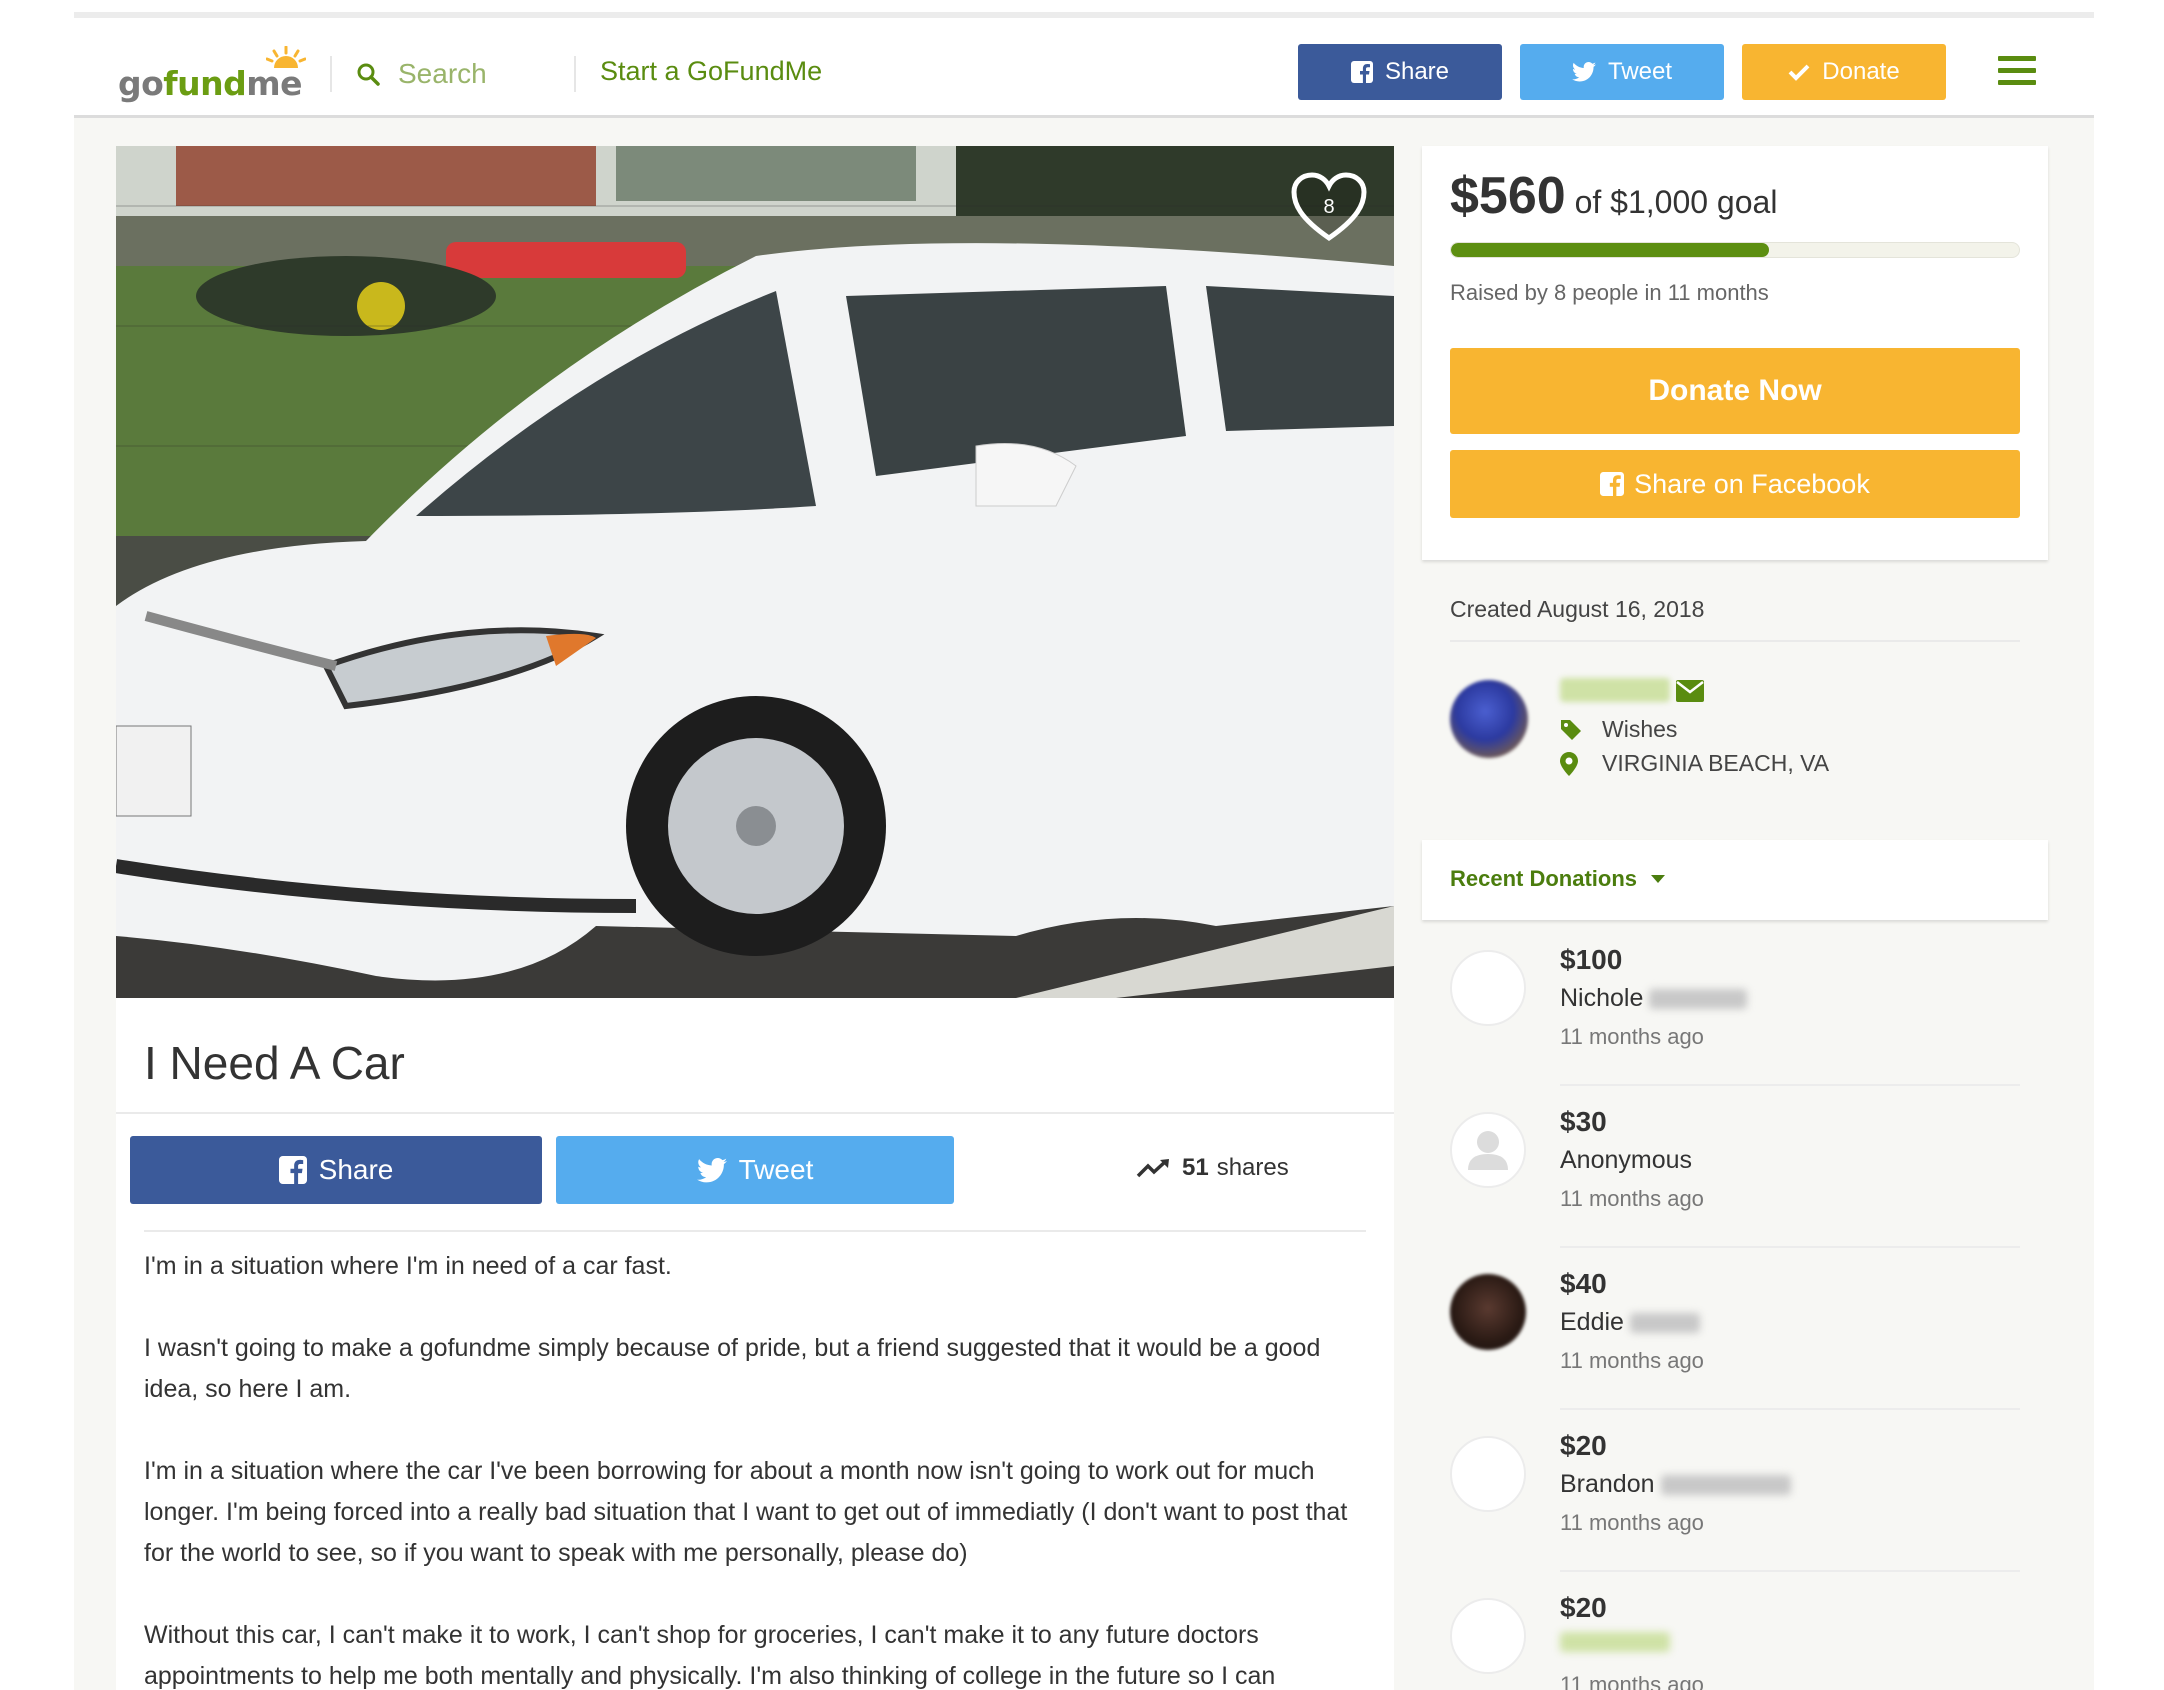 The image size is (2164, 1690). What do you see at coordinates (1735, 723) in the screenshot?
I see `organizer-info: Wishes VIRGINIA BEACH, VA` at bounding box center [1735, 723].